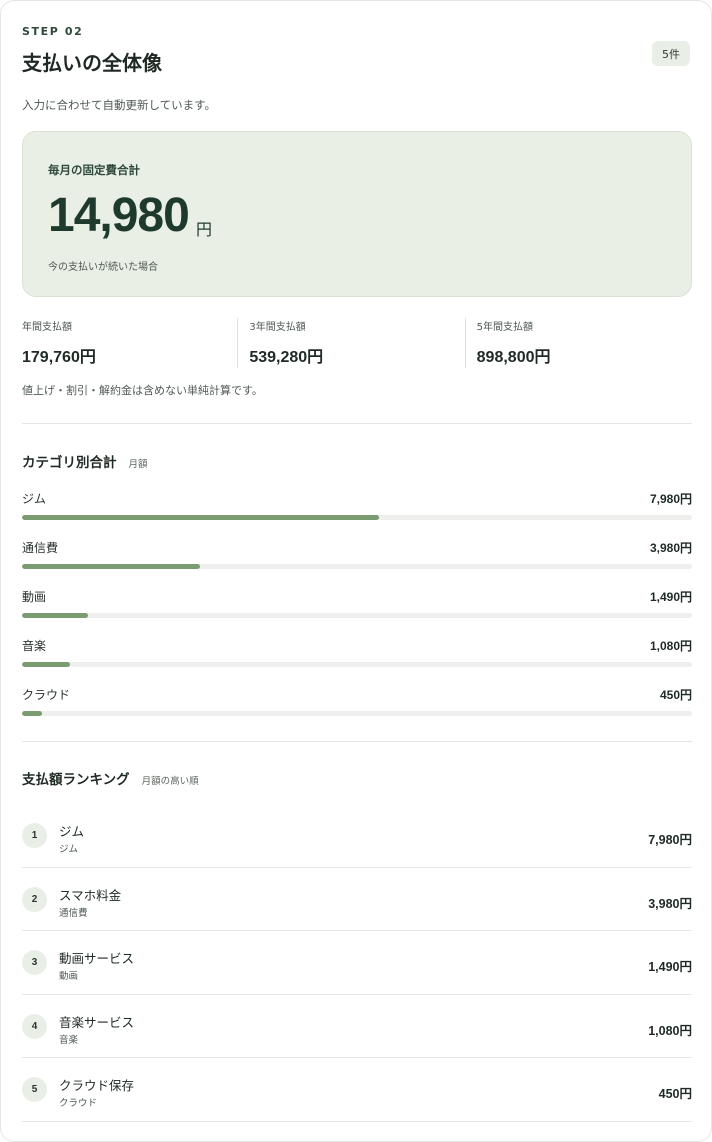 The image size is (712, 1142). What do you see at coordinates (69, 849) in the screenshot?
I see `ranking-item-category: ジム` at bounding box center [69, 849].